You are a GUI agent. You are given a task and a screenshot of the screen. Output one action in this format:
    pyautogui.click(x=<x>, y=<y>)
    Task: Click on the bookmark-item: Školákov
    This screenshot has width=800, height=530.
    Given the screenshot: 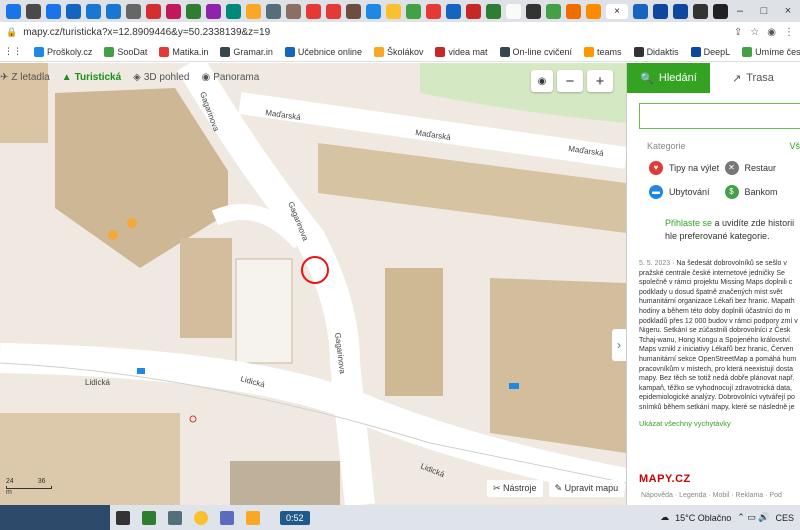 What is the action you would take?
    pyautogui.click(x=398, y=51)
    